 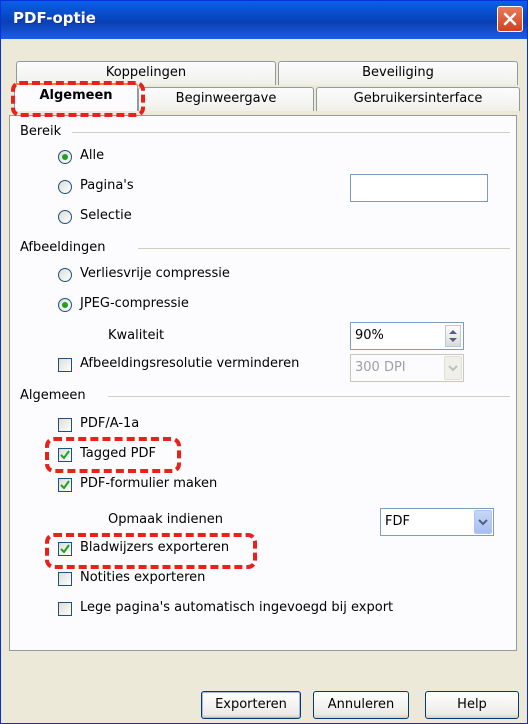 I want to click on submit-format-value: FDF, so click(x=397, y=521).